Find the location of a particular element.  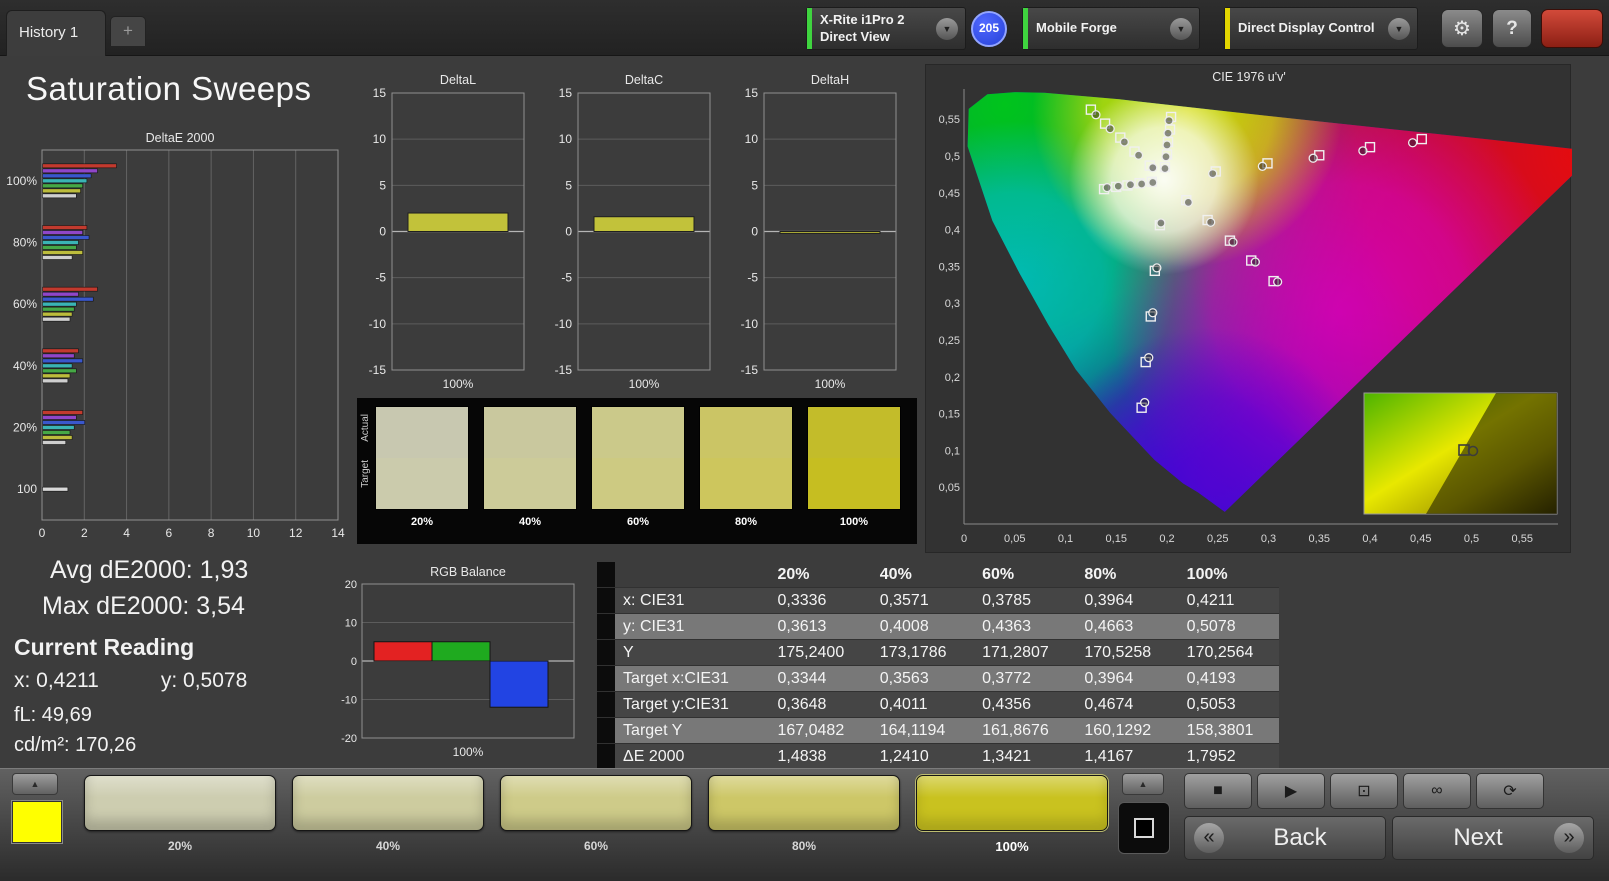

back-button: « Back is located at coordinates (1285, 838).